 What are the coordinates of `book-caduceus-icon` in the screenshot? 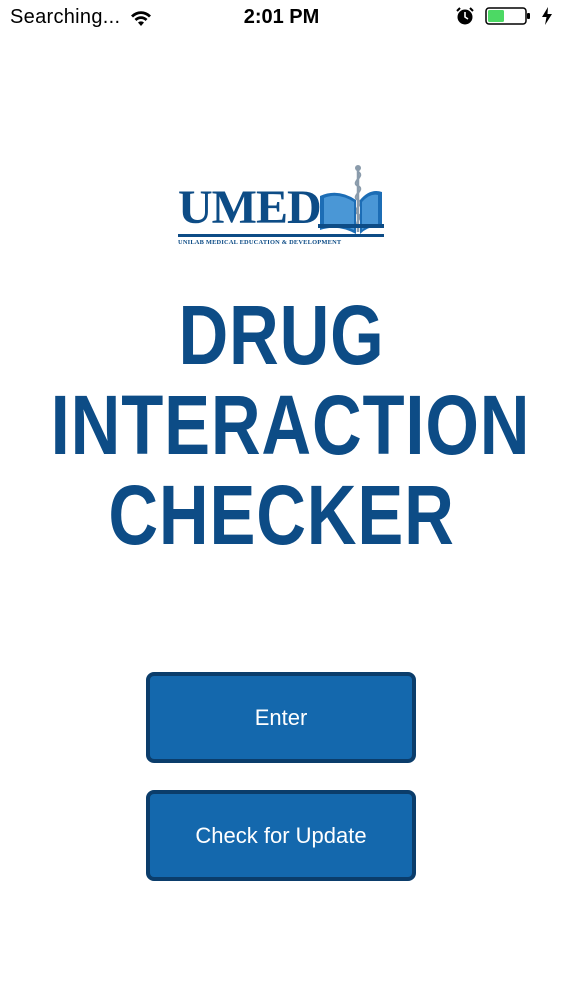 It's located at (351, 198).